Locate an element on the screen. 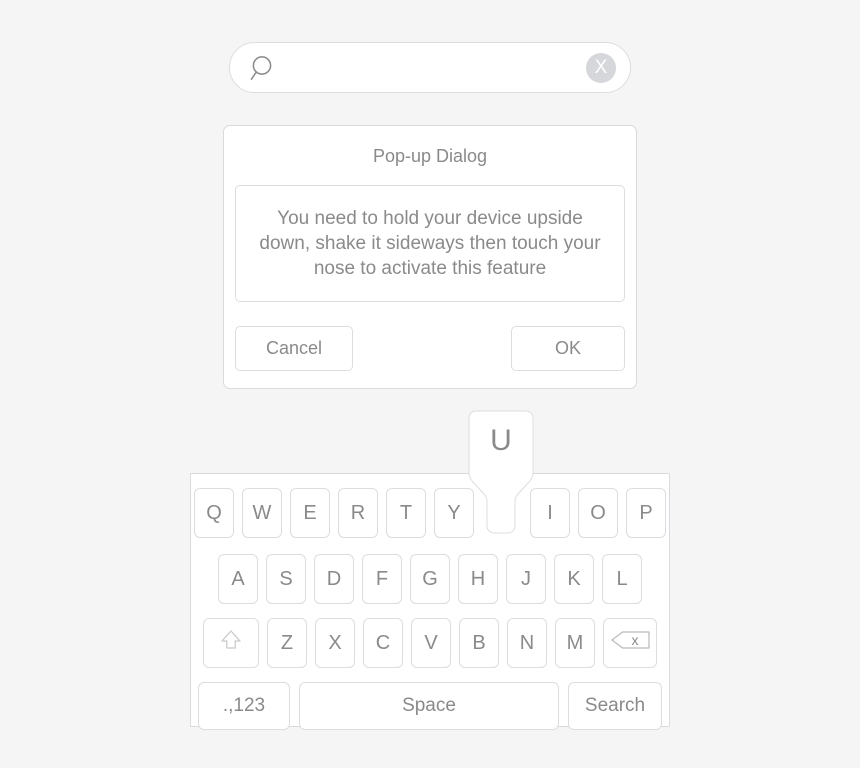 This screenshot has width=860, height=768. key-r: R is located at coordinates (358, 513).